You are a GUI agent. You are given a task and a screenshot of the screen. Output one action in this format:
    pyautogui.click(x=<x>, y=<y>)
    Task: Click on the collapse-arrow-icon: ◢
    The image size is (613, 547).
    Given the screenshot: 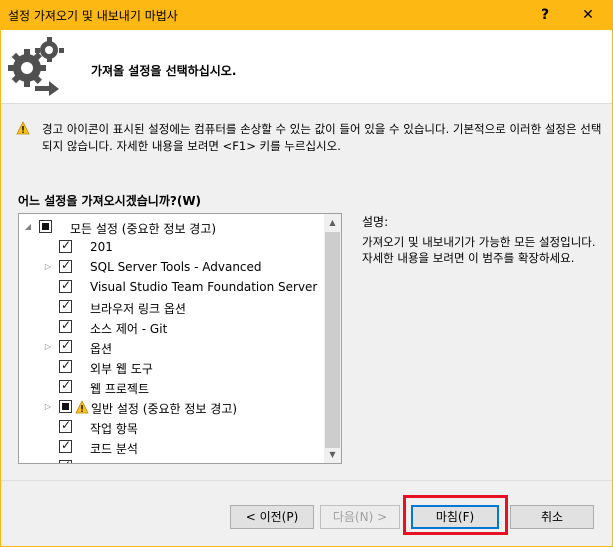 What is the action you would take?
    pyautogui.click(x=28, y=227)
    